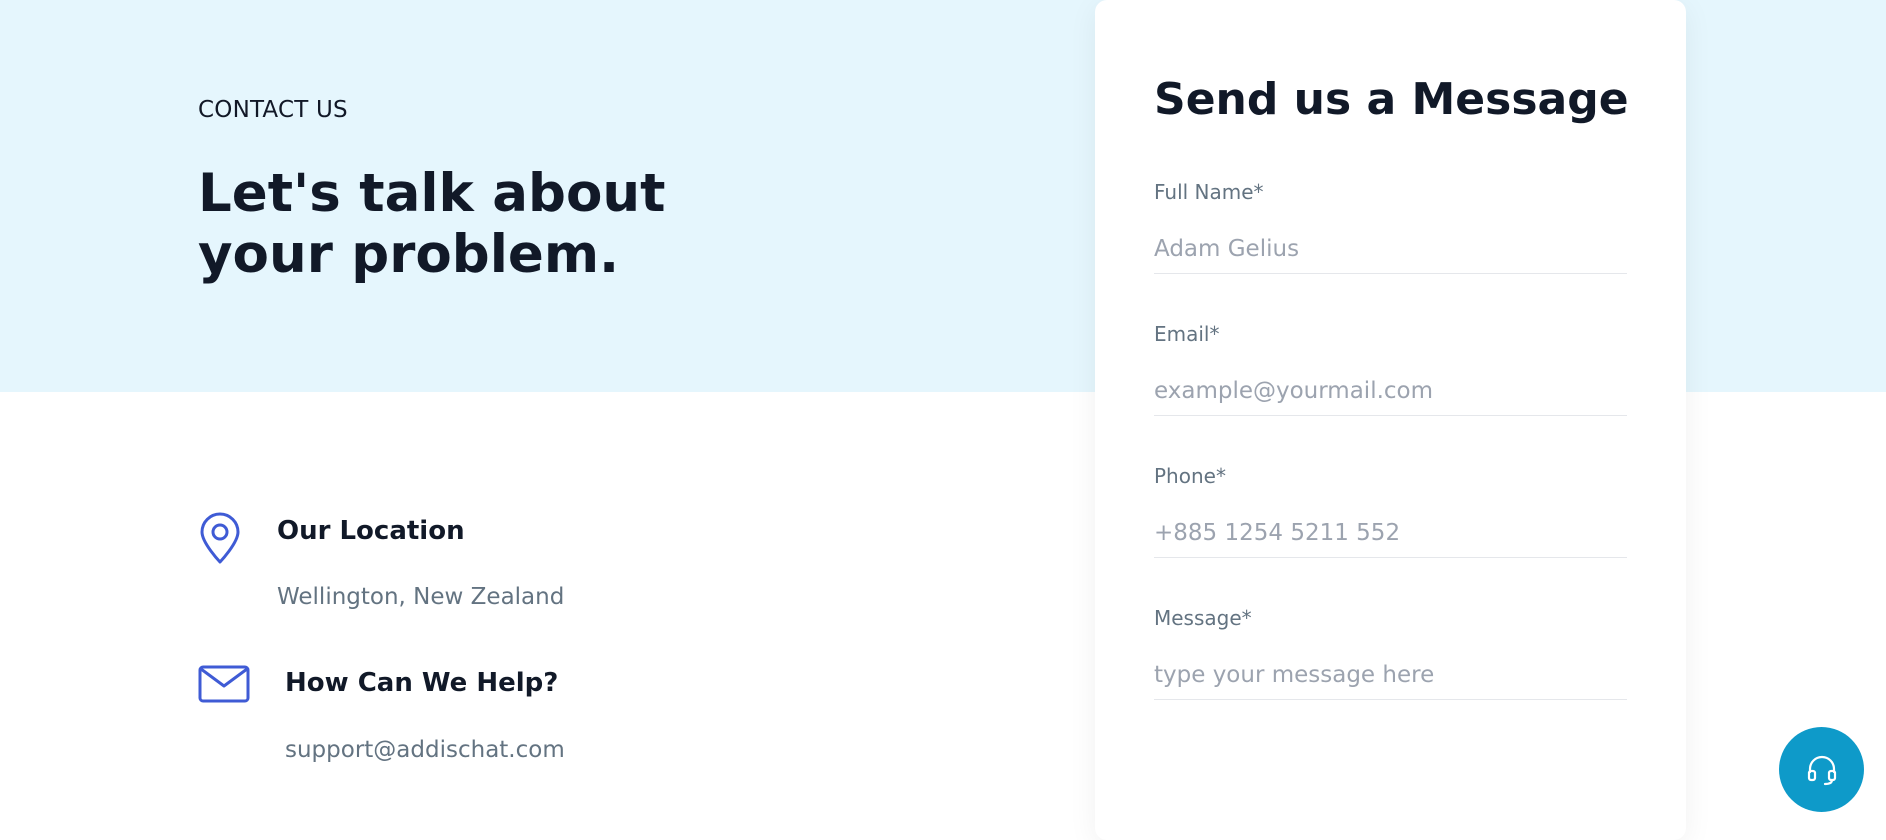  I want to click on page-headline: Let's talk about your problem., so click(458, 224).